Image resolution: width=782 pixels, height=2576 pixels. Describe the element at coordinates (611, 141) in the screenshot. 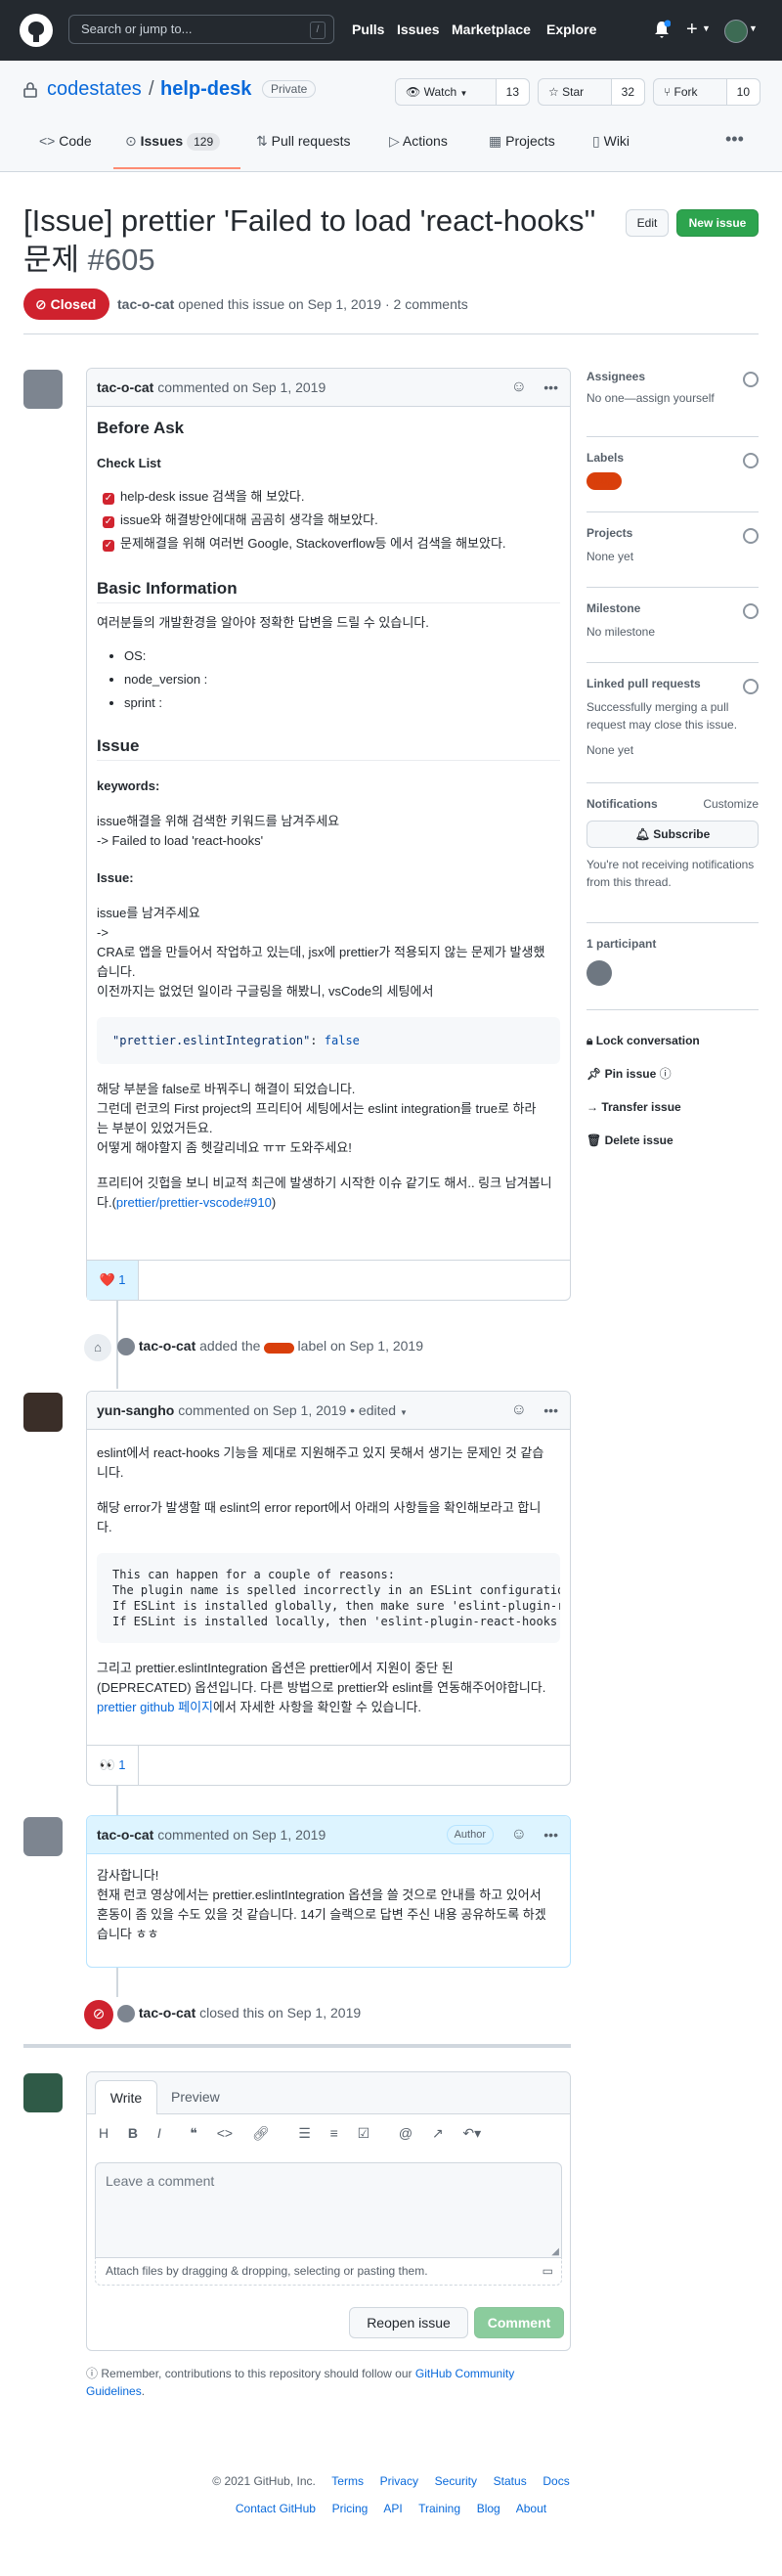

I see `tab-wiki: ▯ Wiki` at that location.